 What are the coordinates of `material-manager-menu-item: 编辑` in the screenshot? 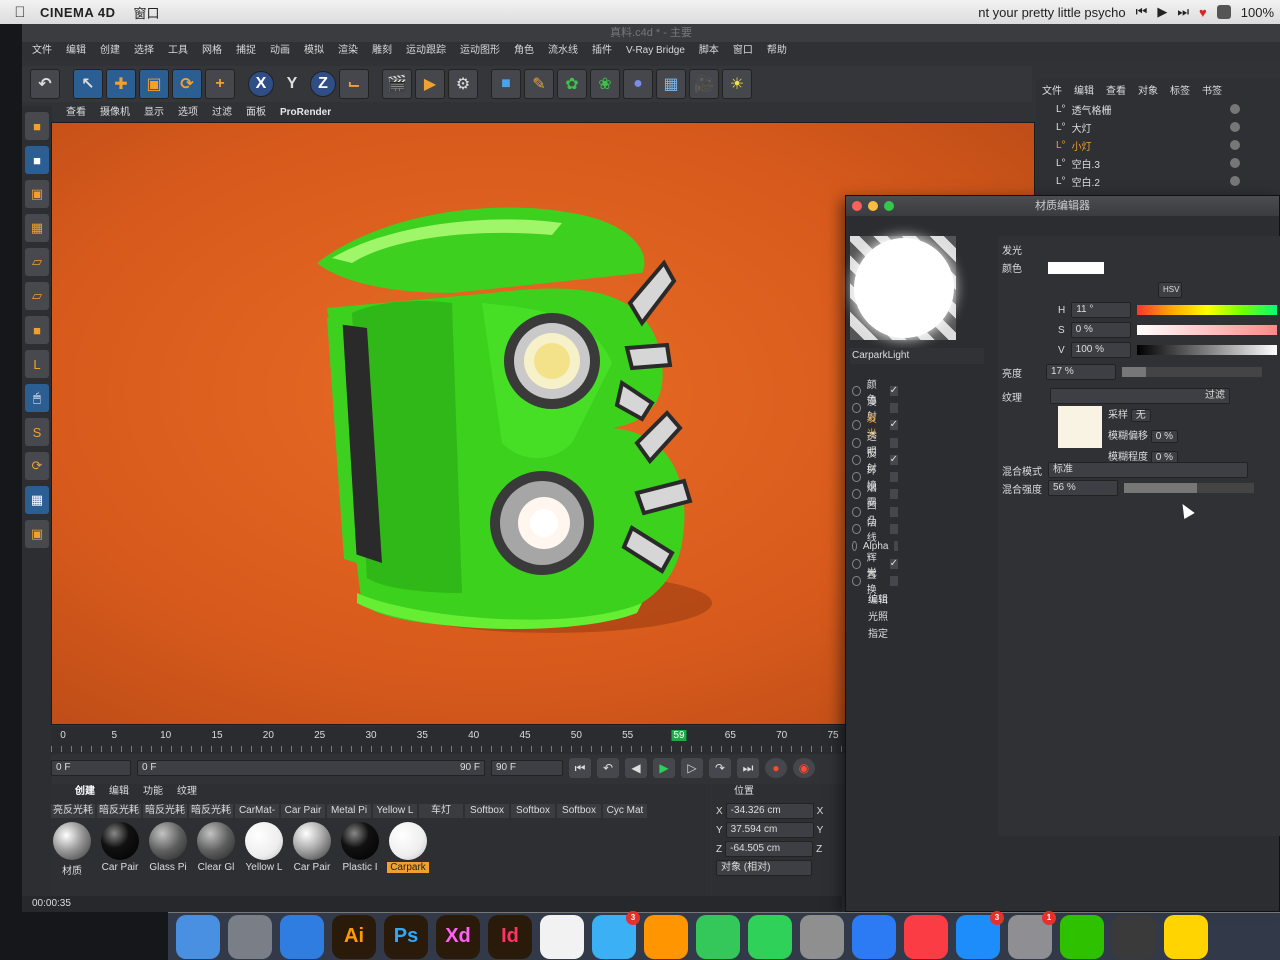 It's located at (119, 792).